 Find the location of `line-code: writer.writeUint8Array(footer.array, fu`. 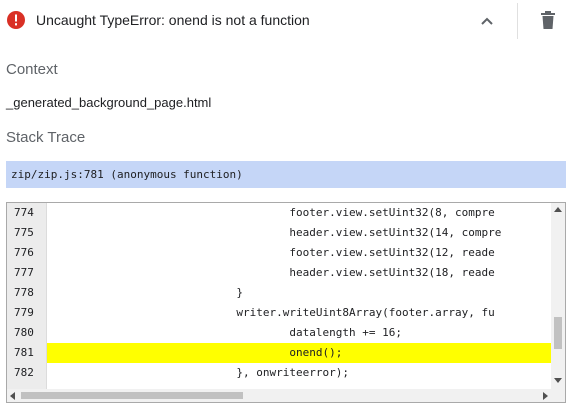

line-code: writer.writeUint8Array(footer.array, fu is located at coordinates (273, 312).